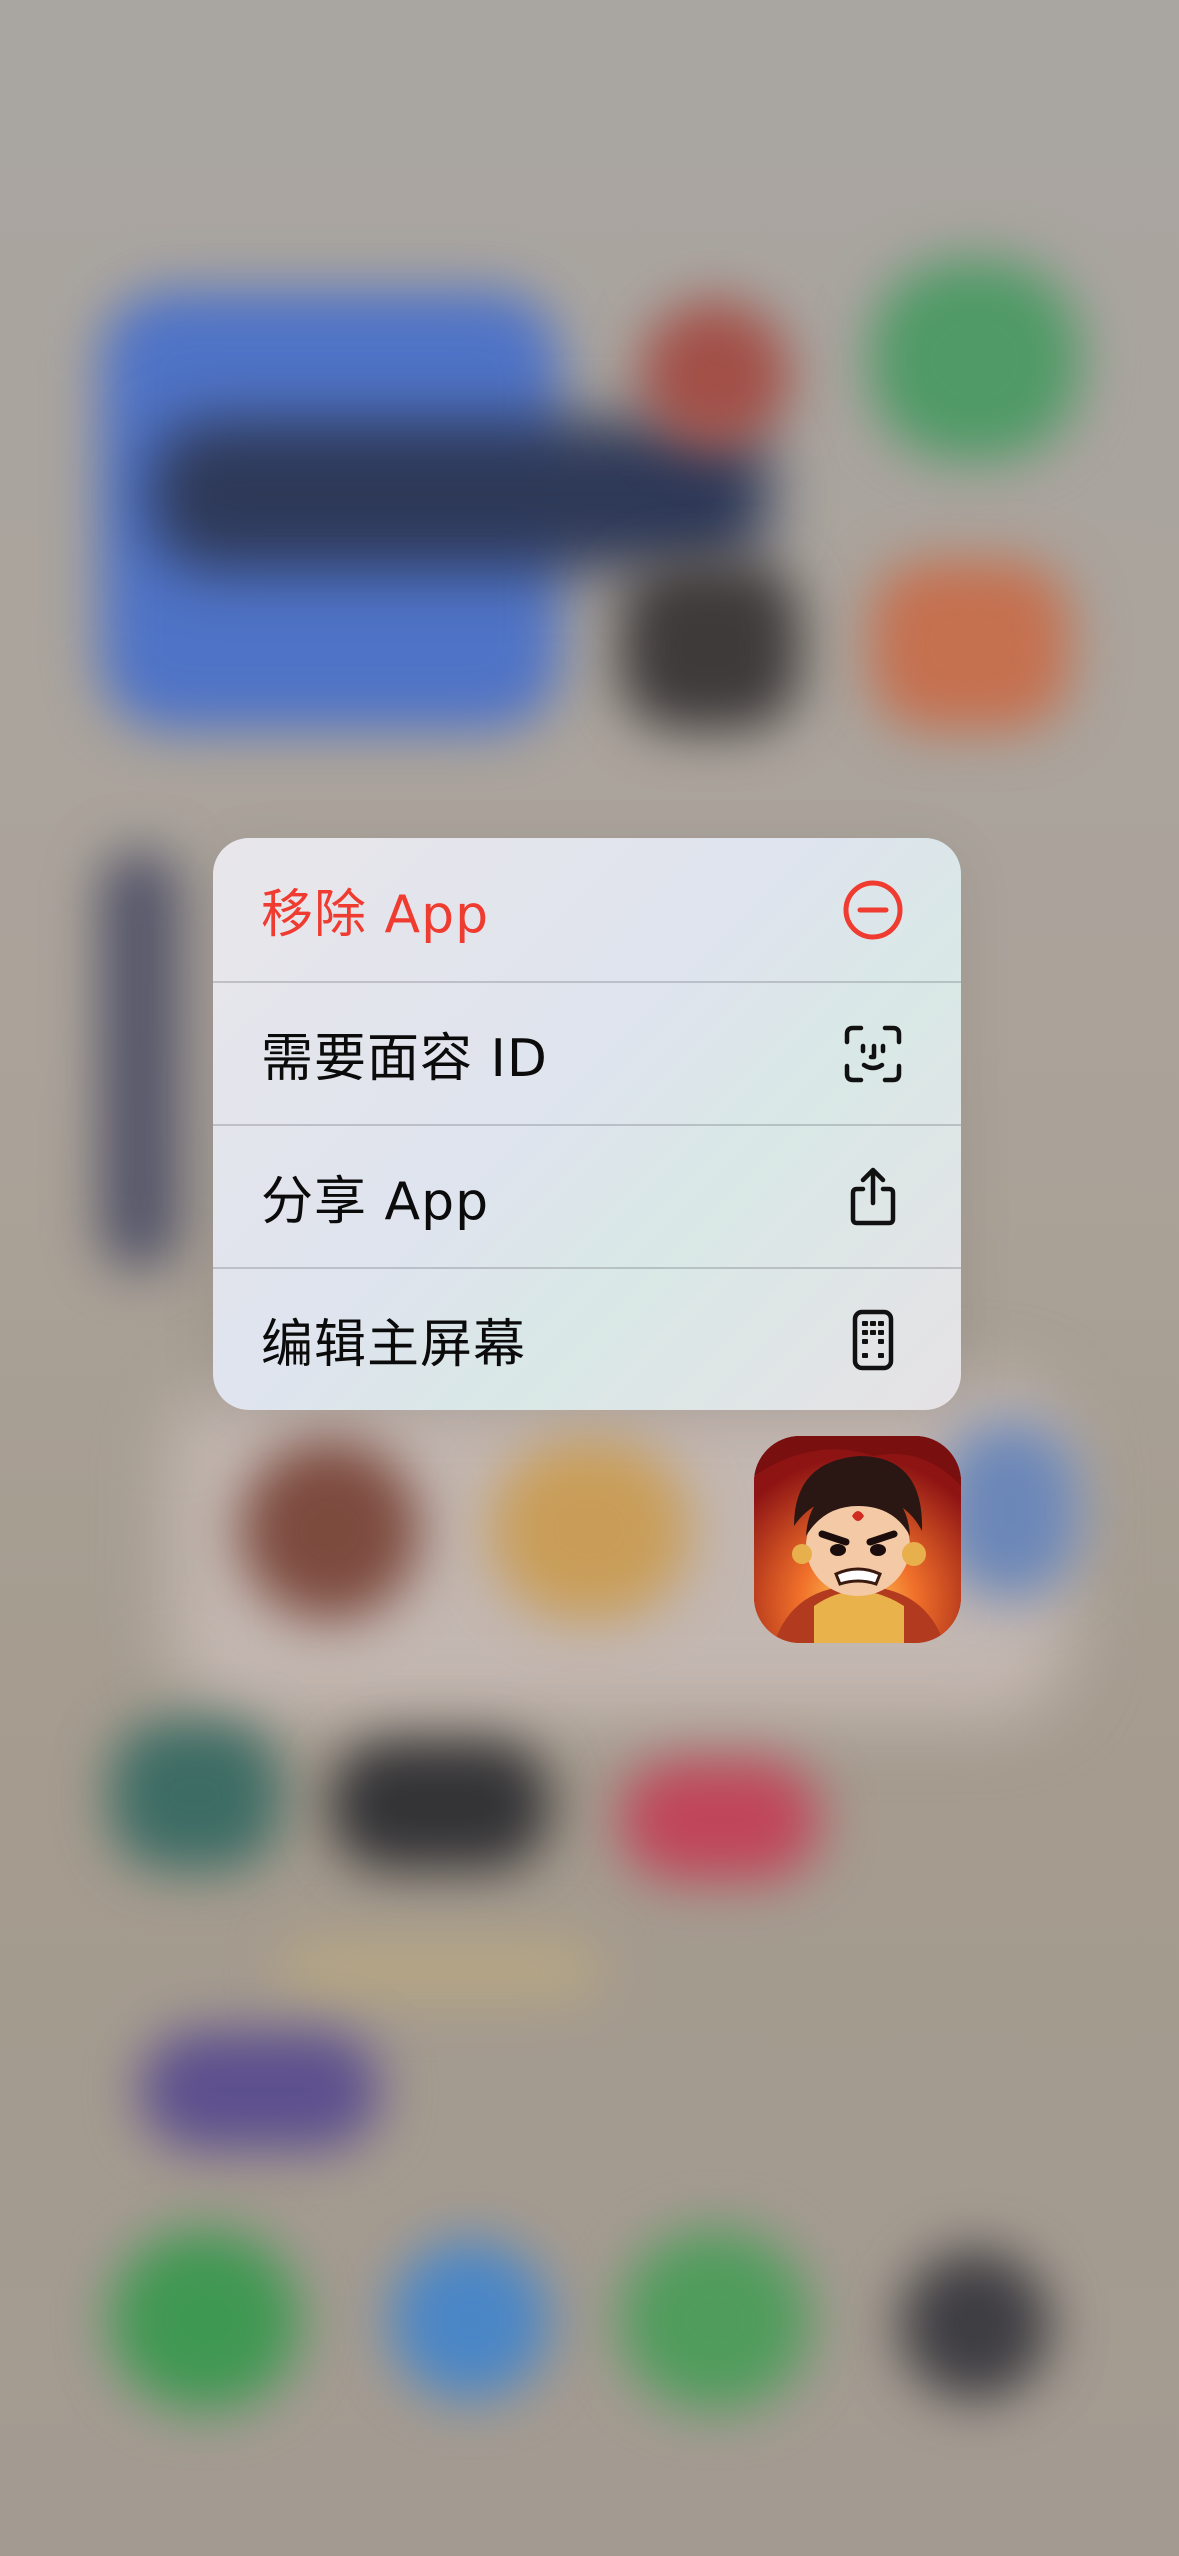  I want to click on blurred-widget-text, so click(460, 495).